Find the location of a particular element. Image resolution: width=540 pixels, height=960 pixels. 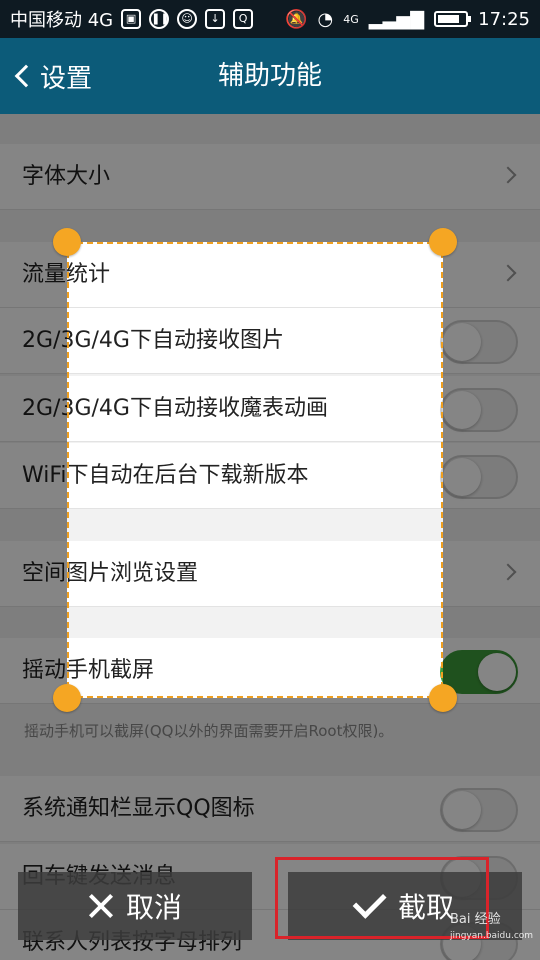

close-icon is located at coordinates (101, 906).